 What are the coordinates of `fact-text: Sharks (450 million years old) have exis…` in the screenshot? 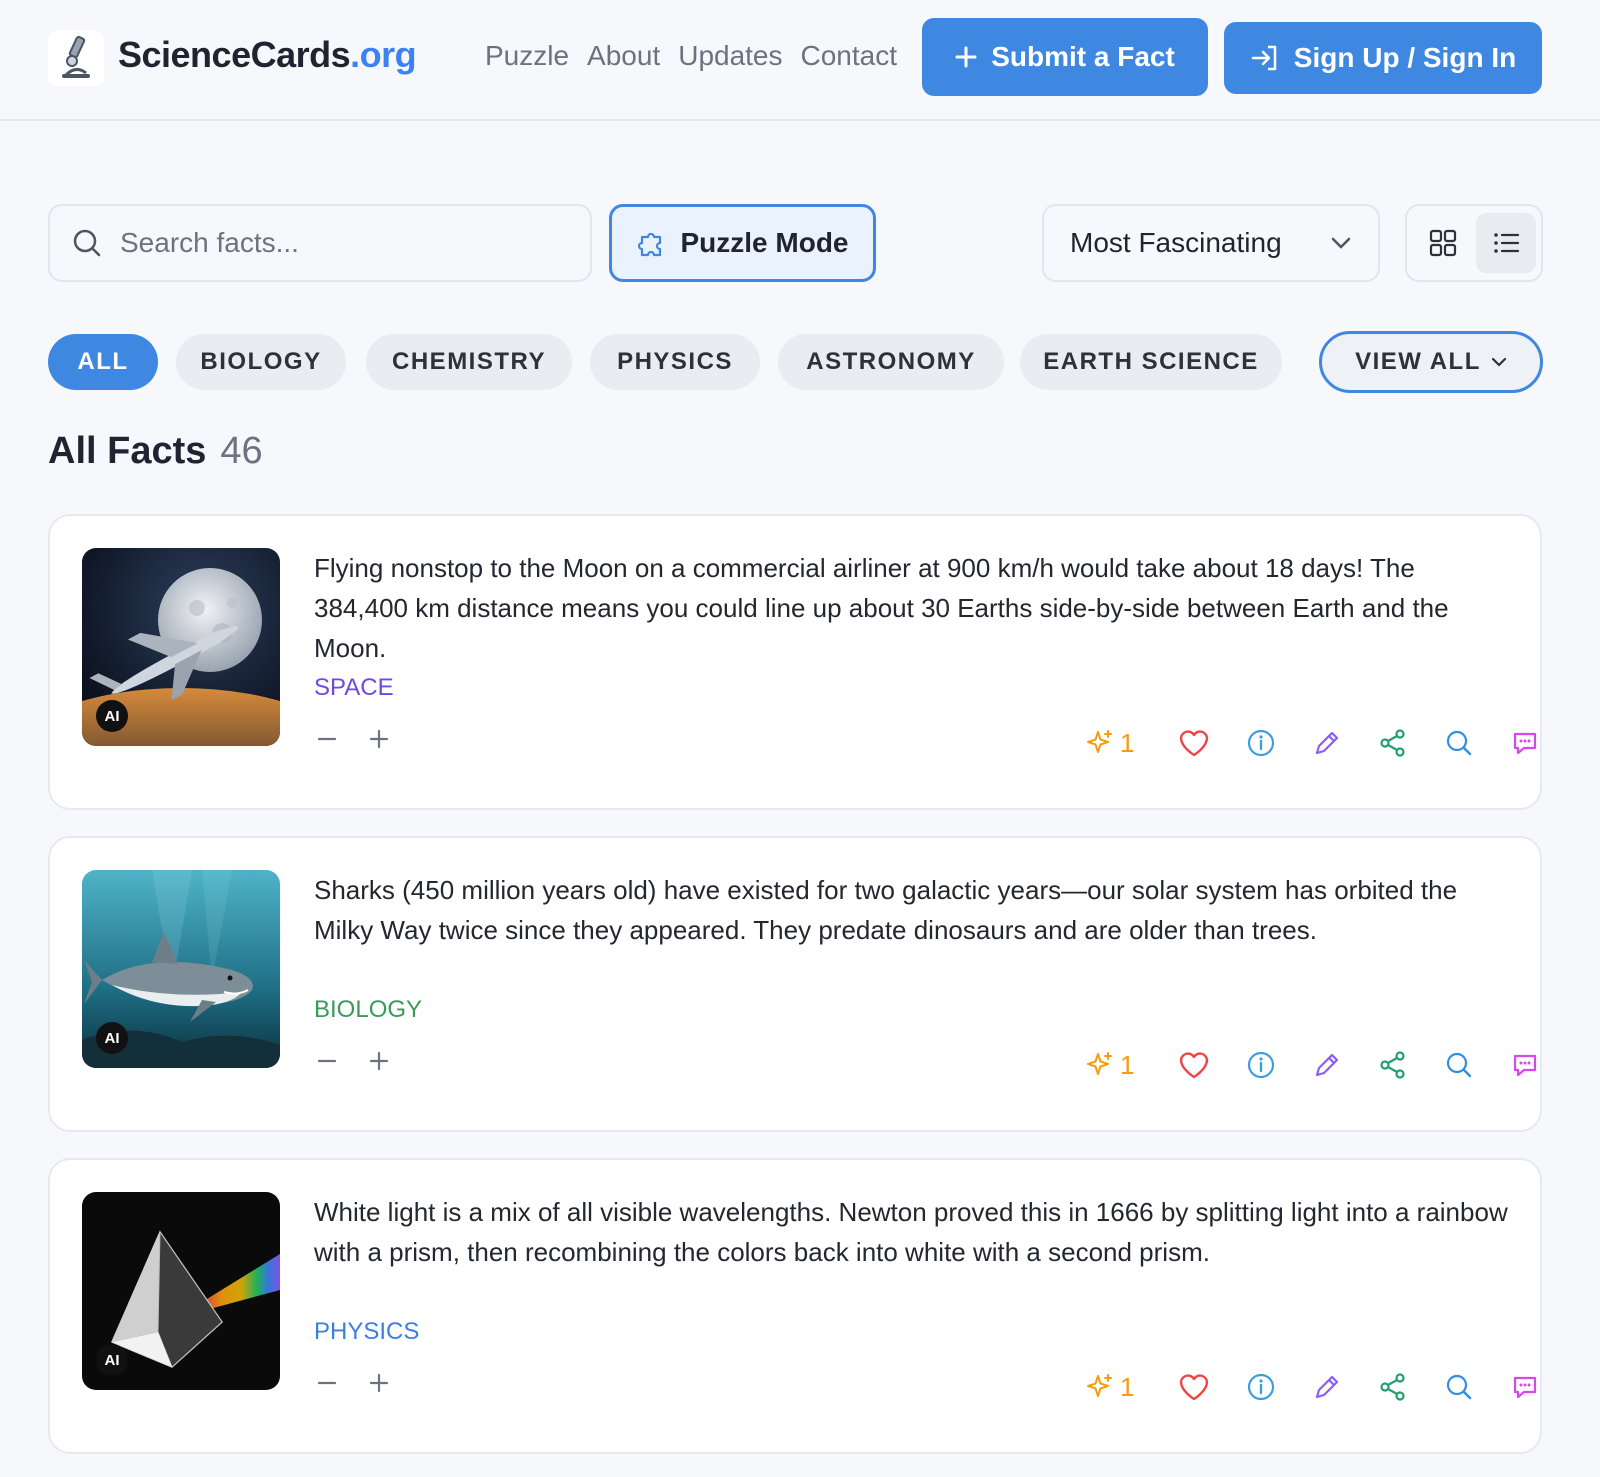 It's located at (886, 910).